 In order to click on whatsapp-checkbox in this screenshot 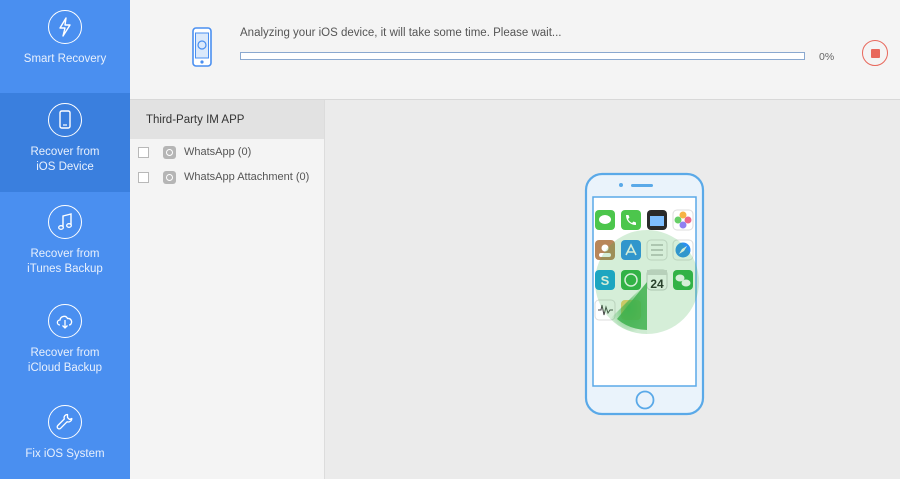, I will do `click(143, 152)`.